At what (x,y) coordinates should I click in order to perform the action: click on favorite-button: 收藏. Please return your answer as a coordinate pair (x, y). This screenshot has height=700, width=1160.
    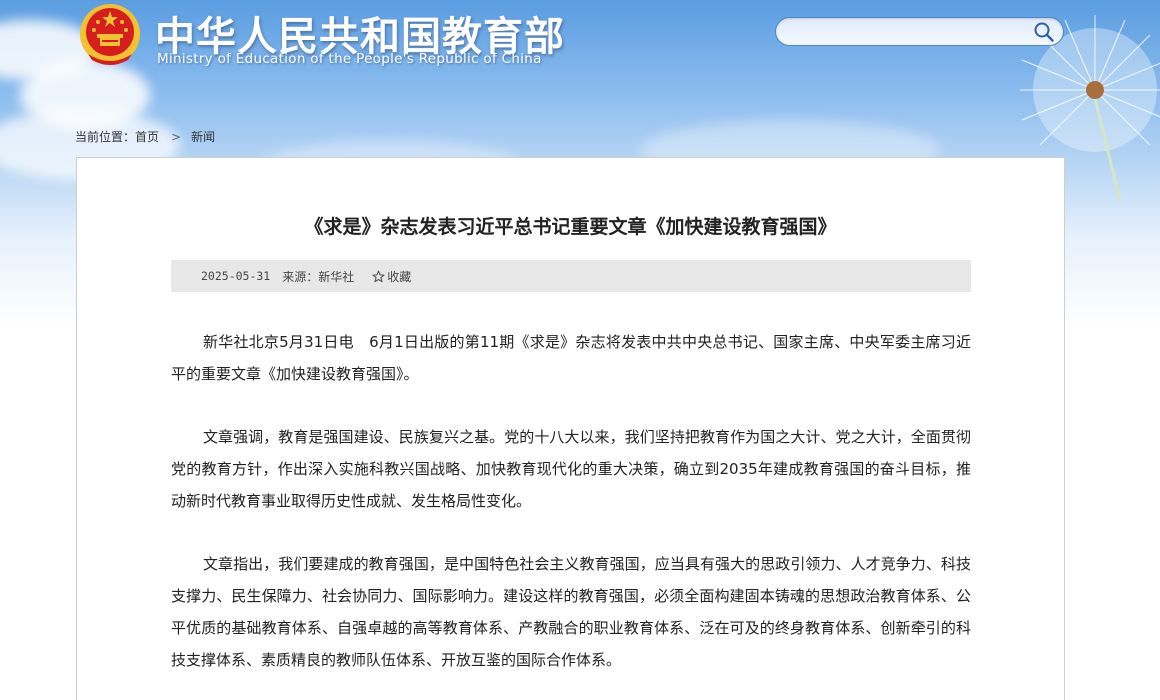
    Looking at the image, I should click on (391, 276).